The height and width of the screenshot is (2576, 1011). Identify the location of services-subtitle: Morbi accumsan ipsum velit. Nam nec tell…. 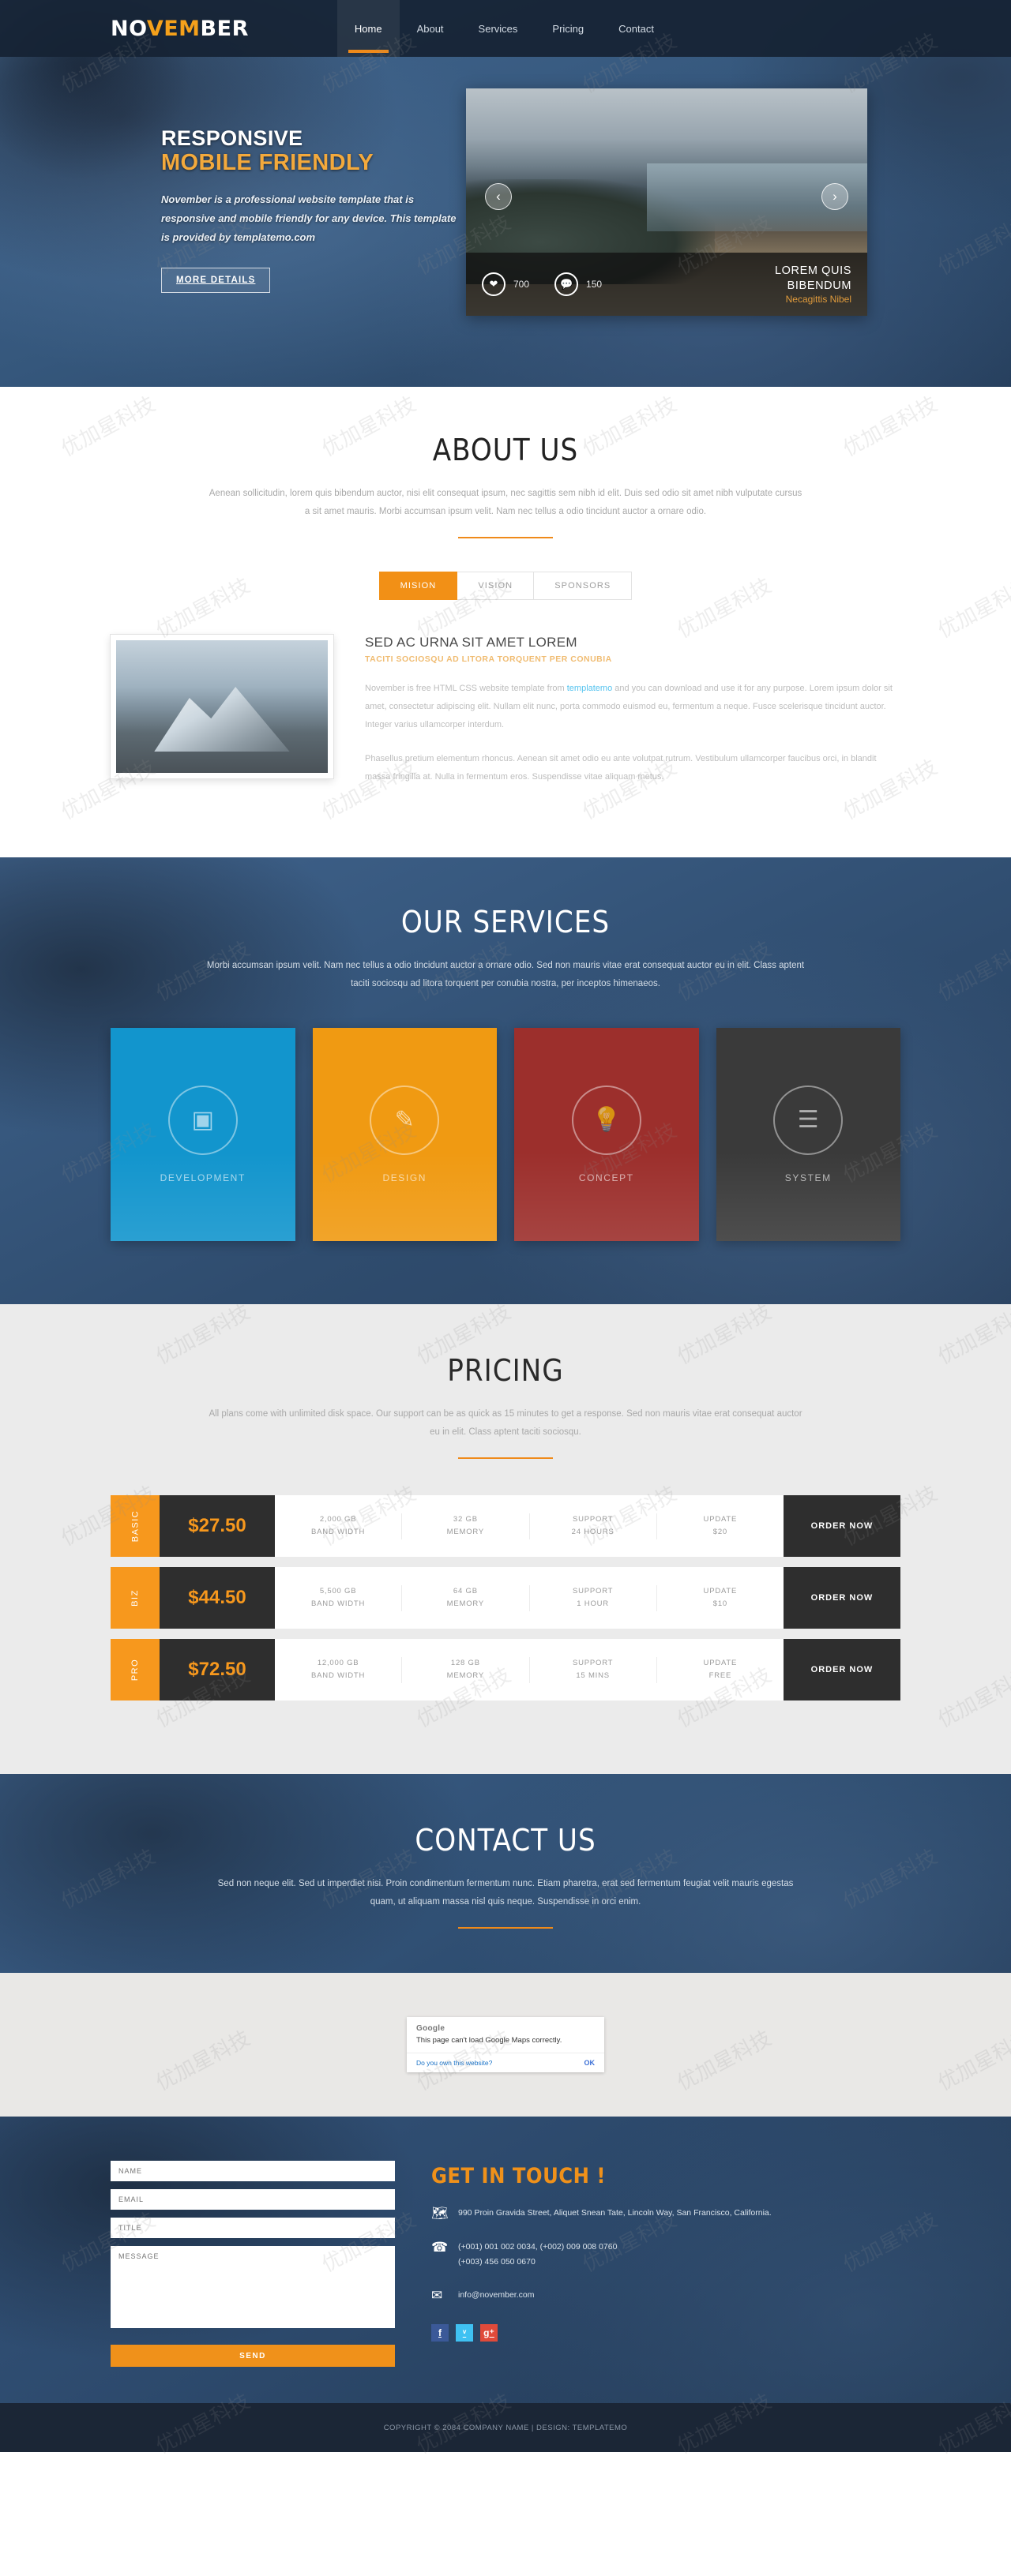
(505, 975).